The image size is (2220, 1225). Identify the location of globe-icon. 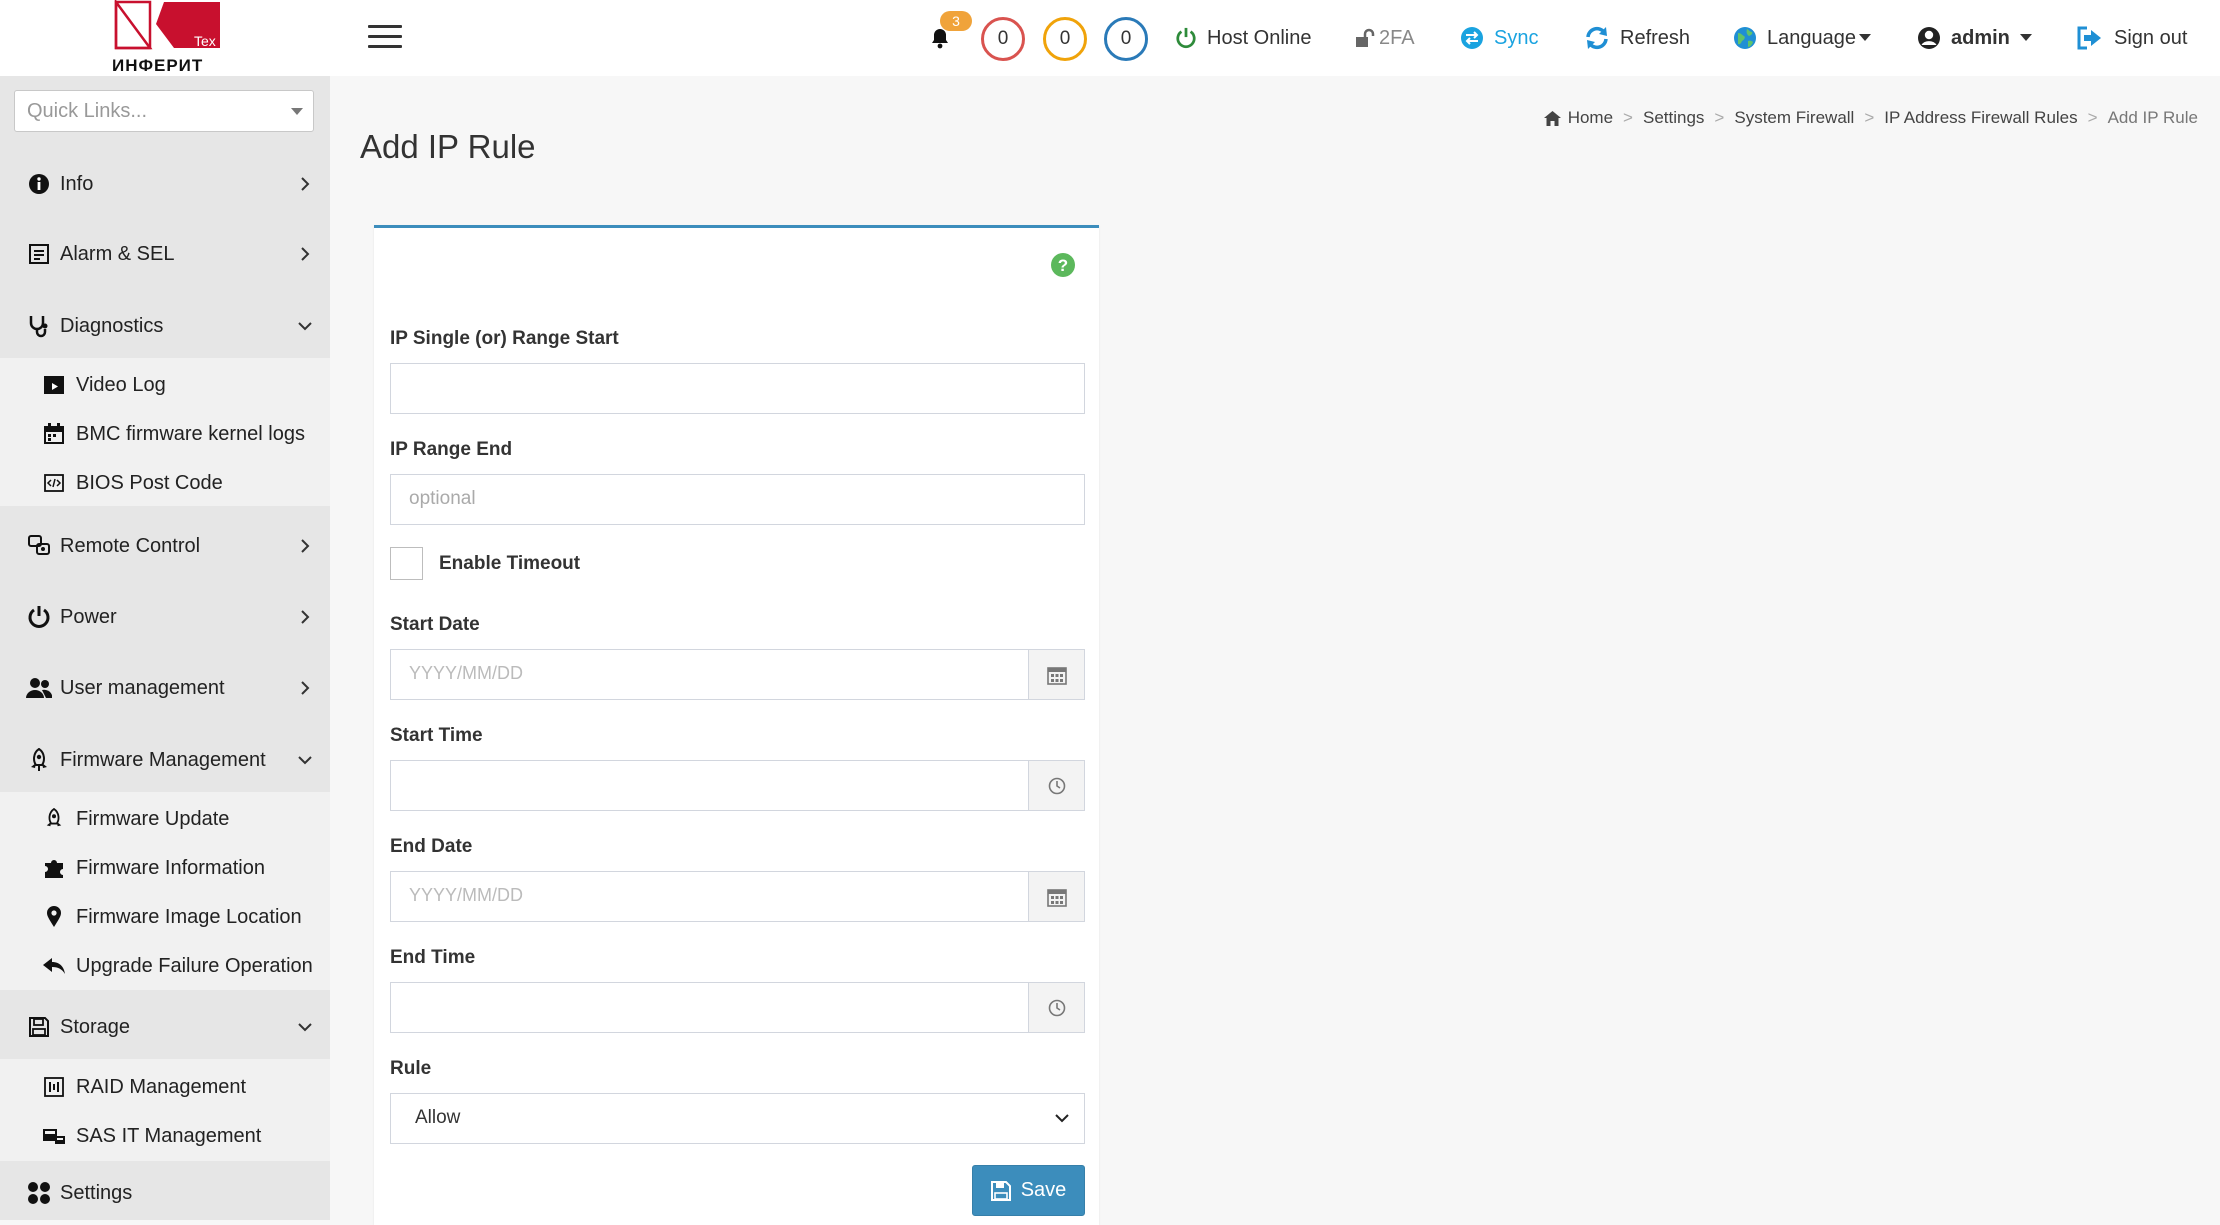
(1745, 38).